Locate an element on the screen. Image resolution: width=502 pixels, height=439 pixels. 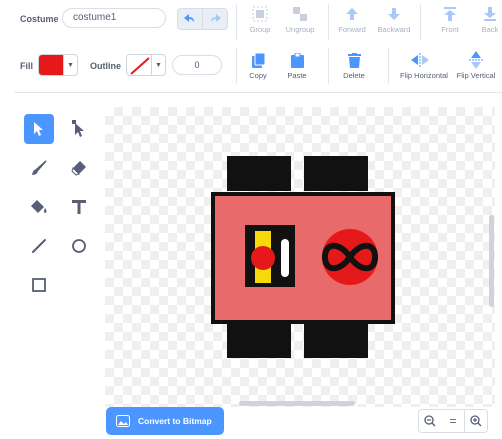
horizontal-scrollbar is located at coordinates (297, 403).